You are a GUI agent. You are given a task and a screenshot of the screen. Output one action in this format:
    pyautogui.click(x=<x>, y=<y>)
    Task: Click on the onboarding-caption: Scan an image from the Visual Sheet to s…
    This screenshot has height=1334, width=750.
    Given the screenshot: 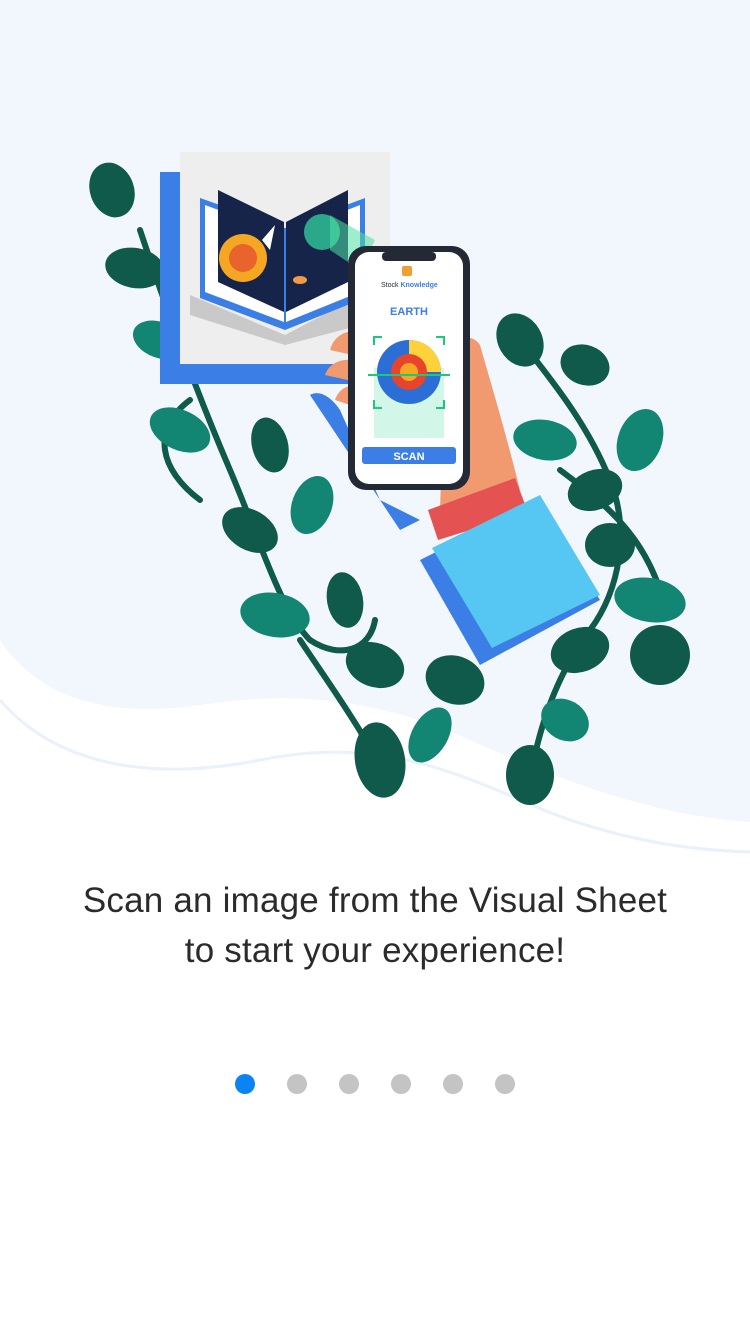 What is the action you would take?
    pyautogui.click(x=375, y=926)
    